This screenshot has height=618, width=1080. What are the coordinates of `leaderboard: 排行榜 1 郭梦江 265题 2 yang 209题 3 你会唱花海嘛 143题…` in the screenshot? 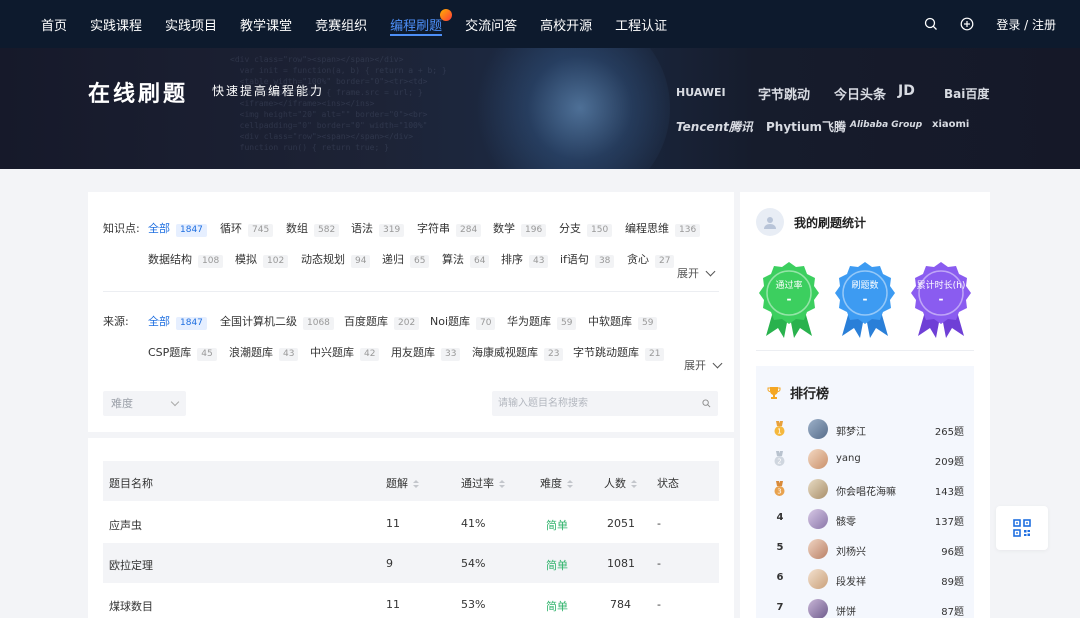 It's located at (865, 492).